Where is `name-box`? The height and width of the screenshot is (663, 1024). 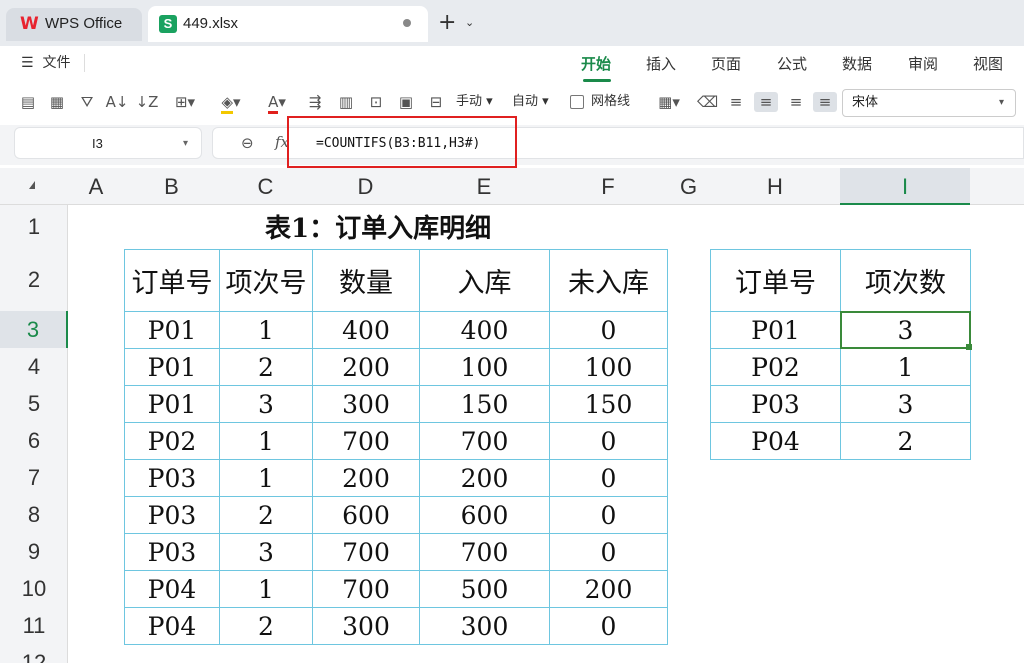 name-box is located at coordinates (108, 143).